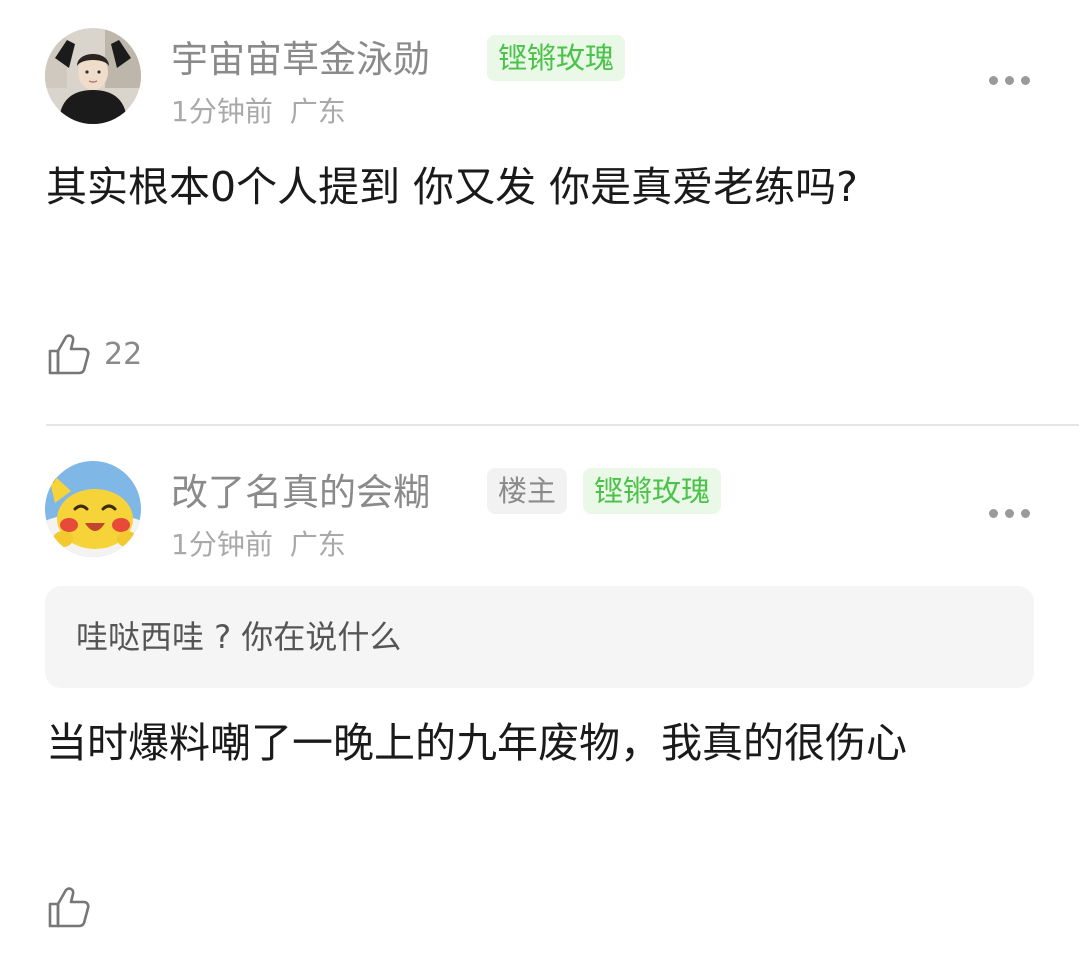 This screenshot has width=1079, height=955. I want to click on like-button: 22, so click(106, 356).